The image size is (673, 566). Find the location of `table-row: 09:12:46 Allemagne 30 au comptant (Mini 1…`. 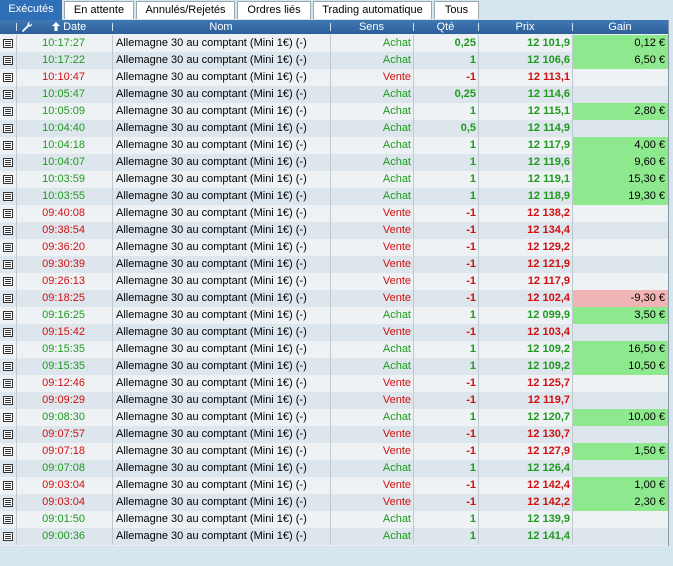

table-row: 09:12:46 Allemagne 30 au comptant (Mini 1… is located at coordinates (334, 383).